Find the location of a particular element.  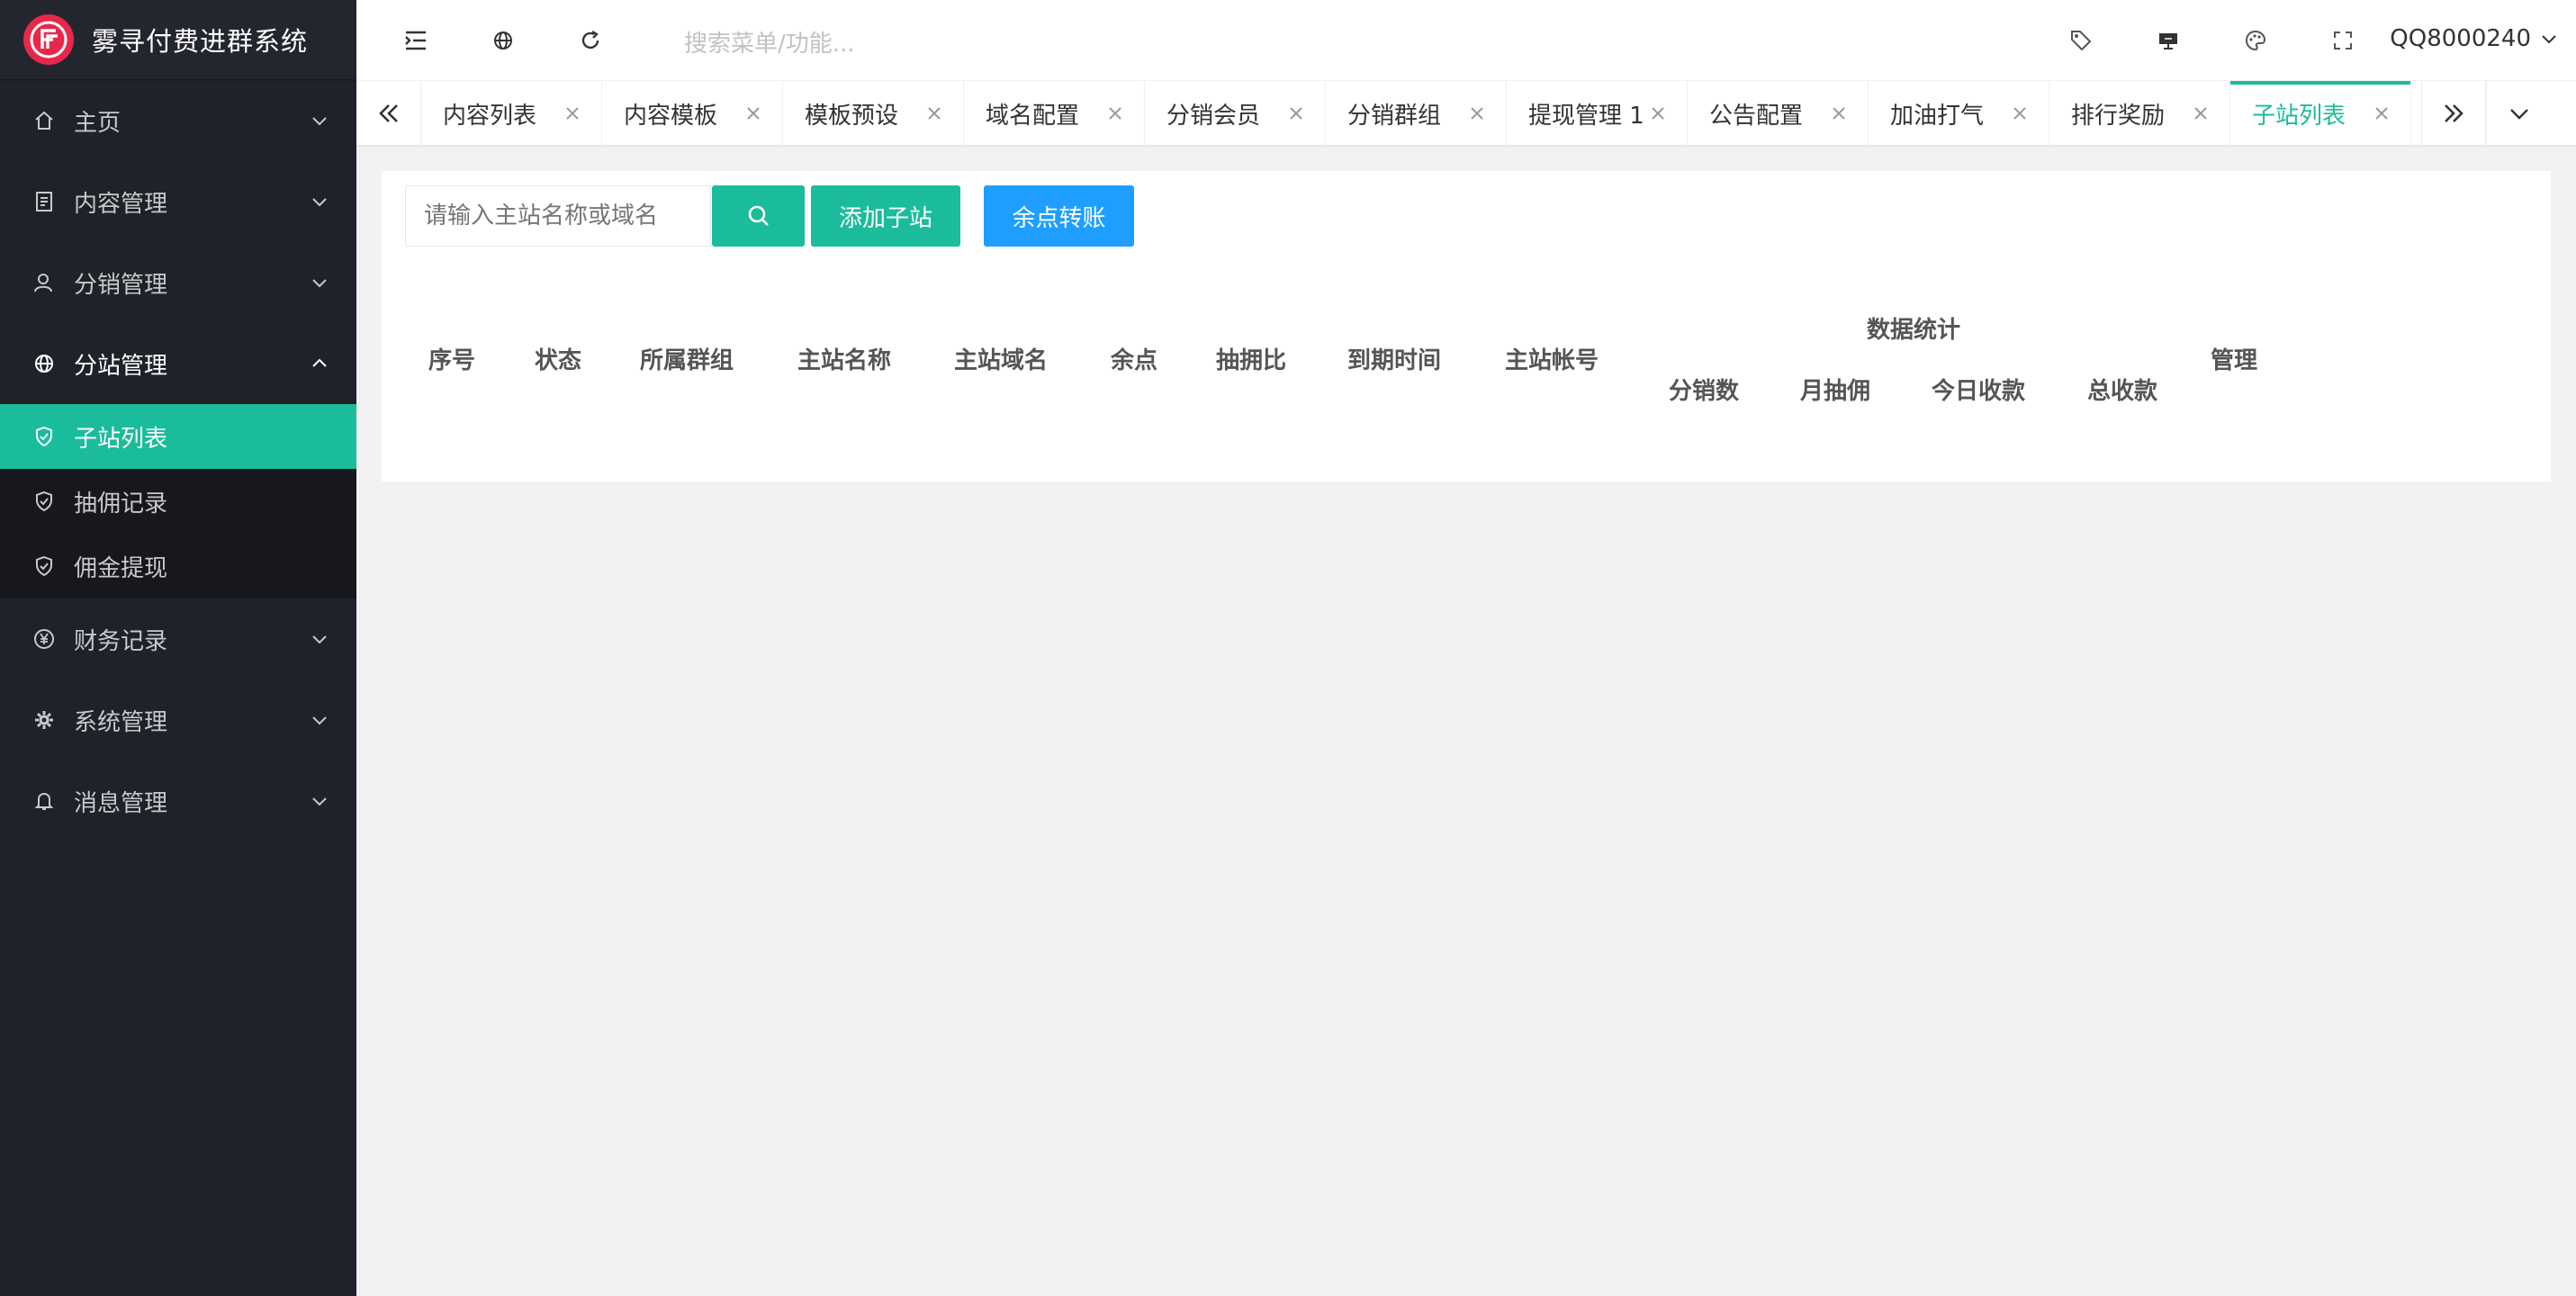

tab-domain-config: 域名配置 is located at coordinates (1054, 113).